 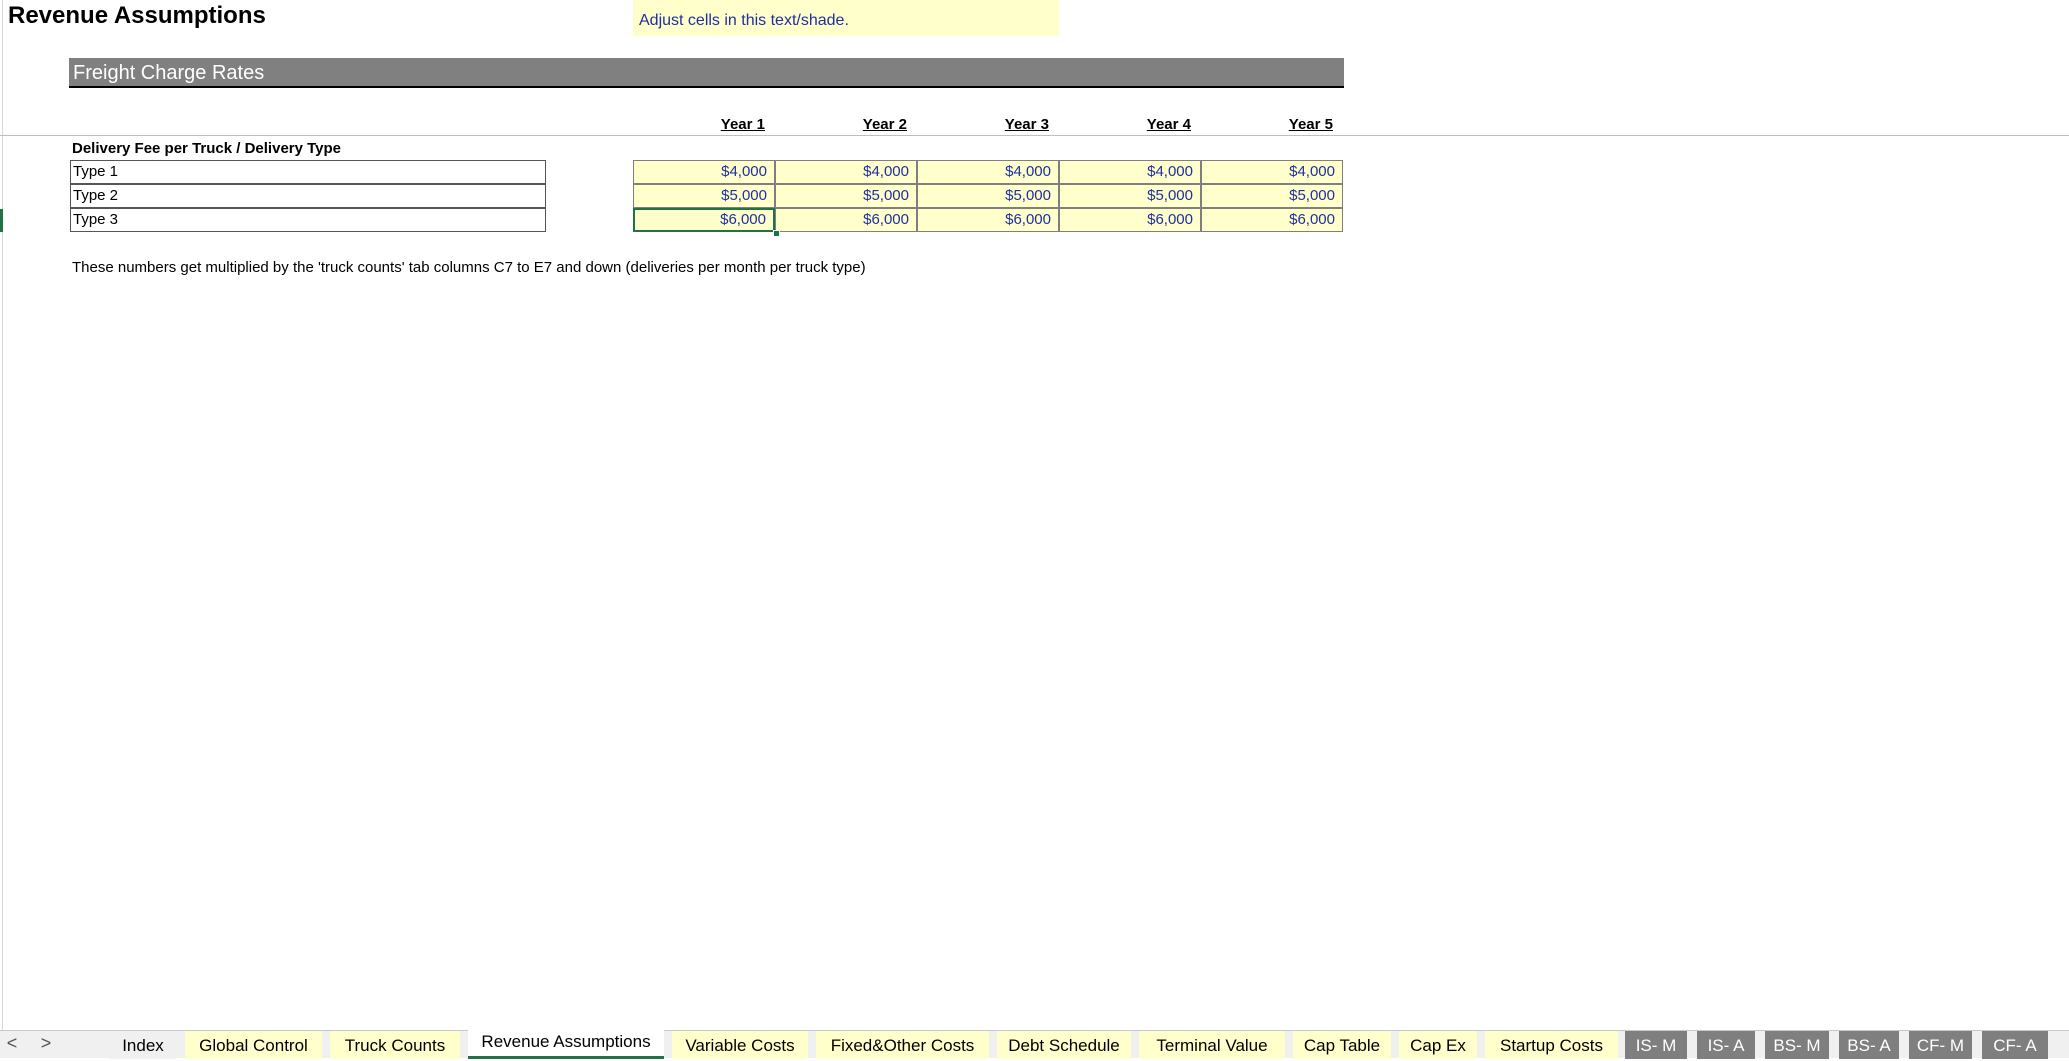 I want to click on type-3-year-5-value: $6,000, so click(x=1272, y=220).